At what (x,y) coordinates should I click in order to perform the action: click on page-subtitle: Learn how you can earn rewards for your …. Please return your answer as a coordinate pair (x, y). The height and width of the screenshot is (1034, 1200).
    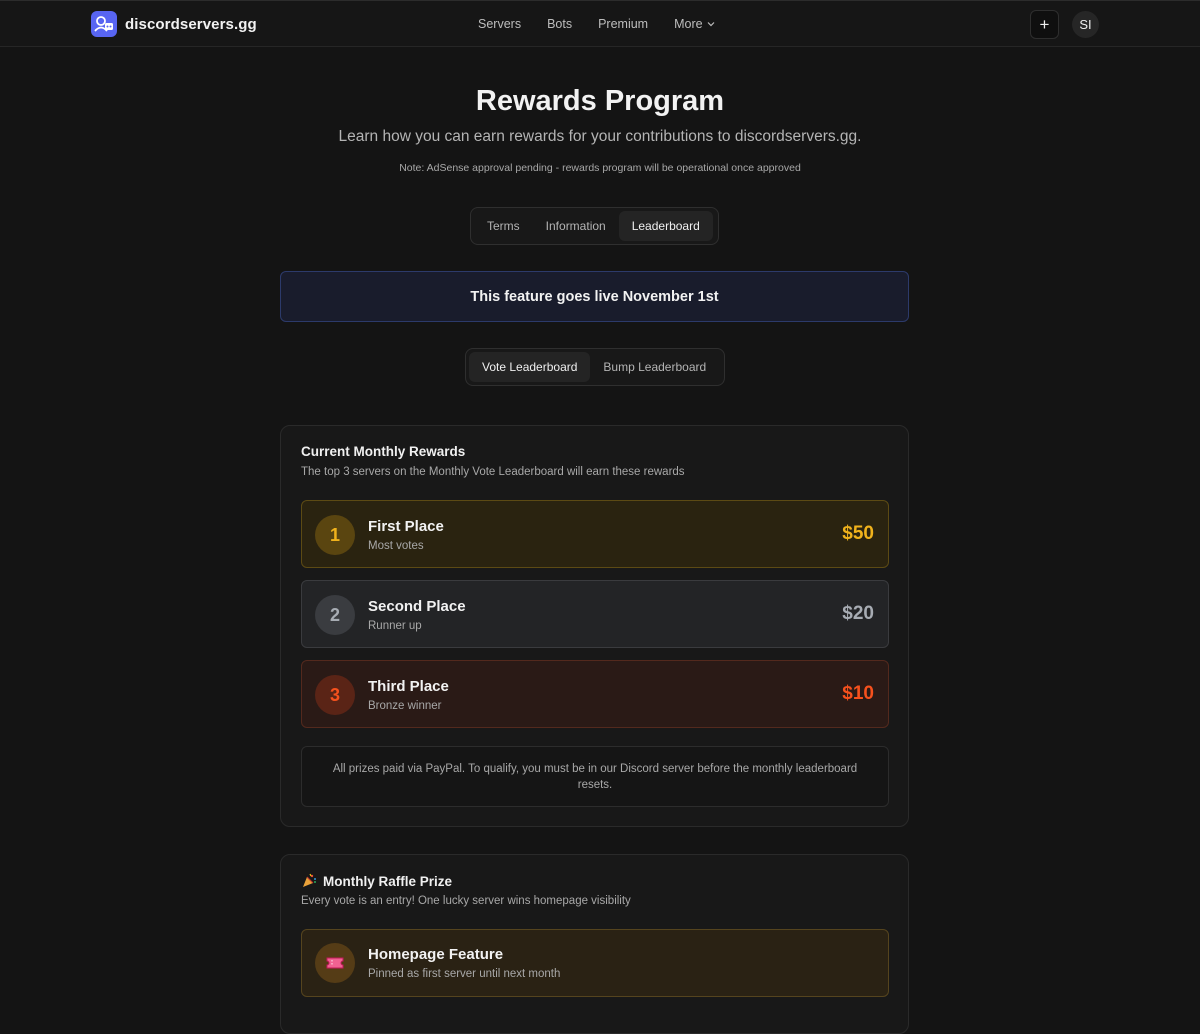
    Looking at the image, I should click on (600, 136).